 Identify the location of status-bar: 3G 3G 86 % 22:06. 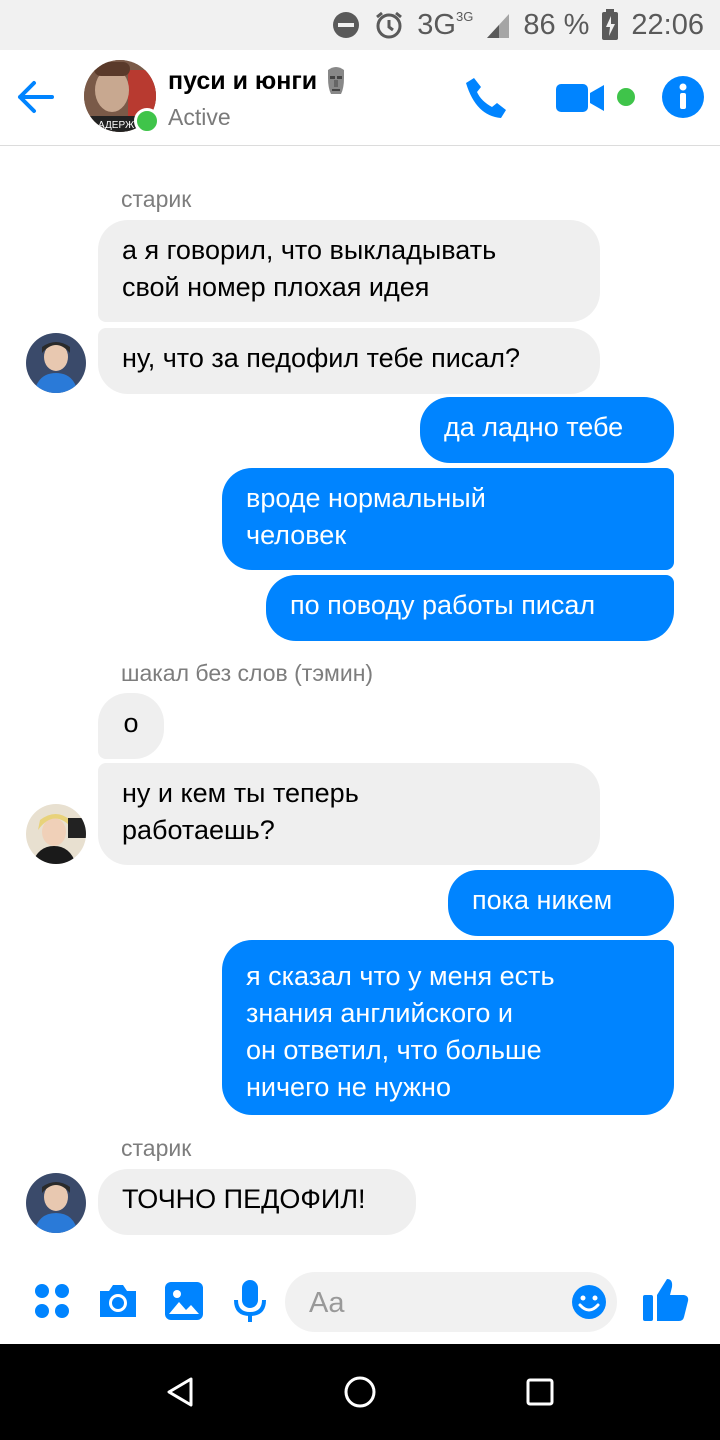
(360, 25).